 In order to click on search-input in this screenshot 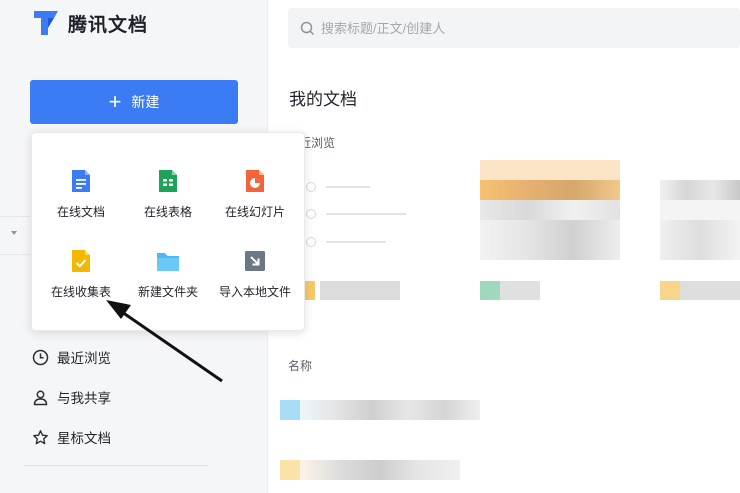, I will do `click(511, 28)`.